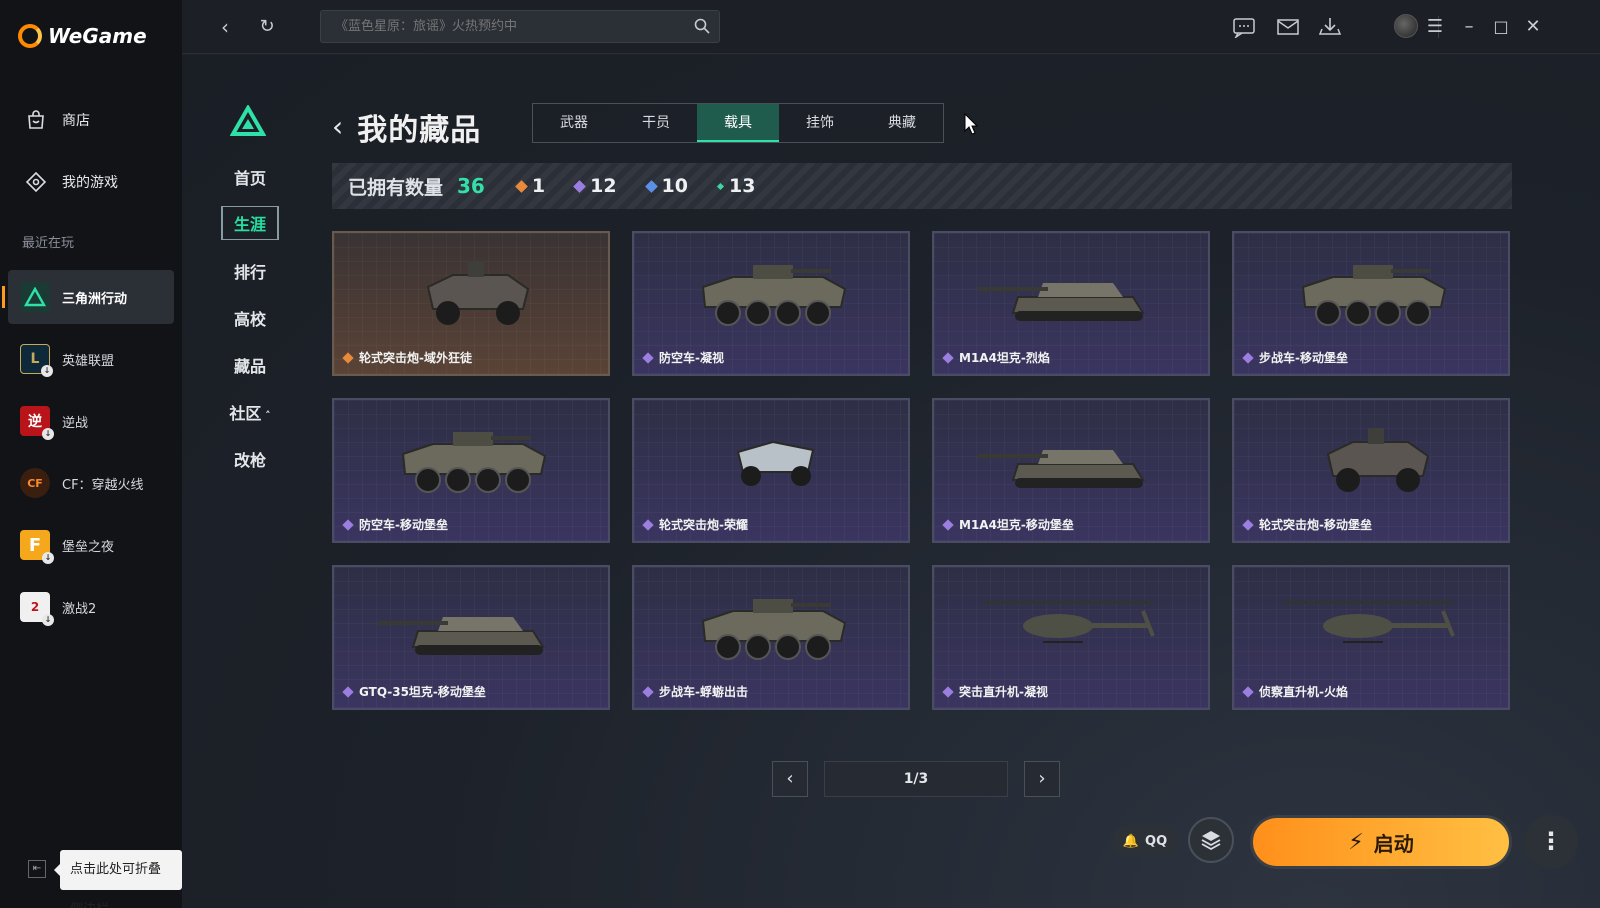 Image resolution: width=1600 pixels, height=908 pixels. I want to click on rarity-green-count: 13, so click(736, 186).